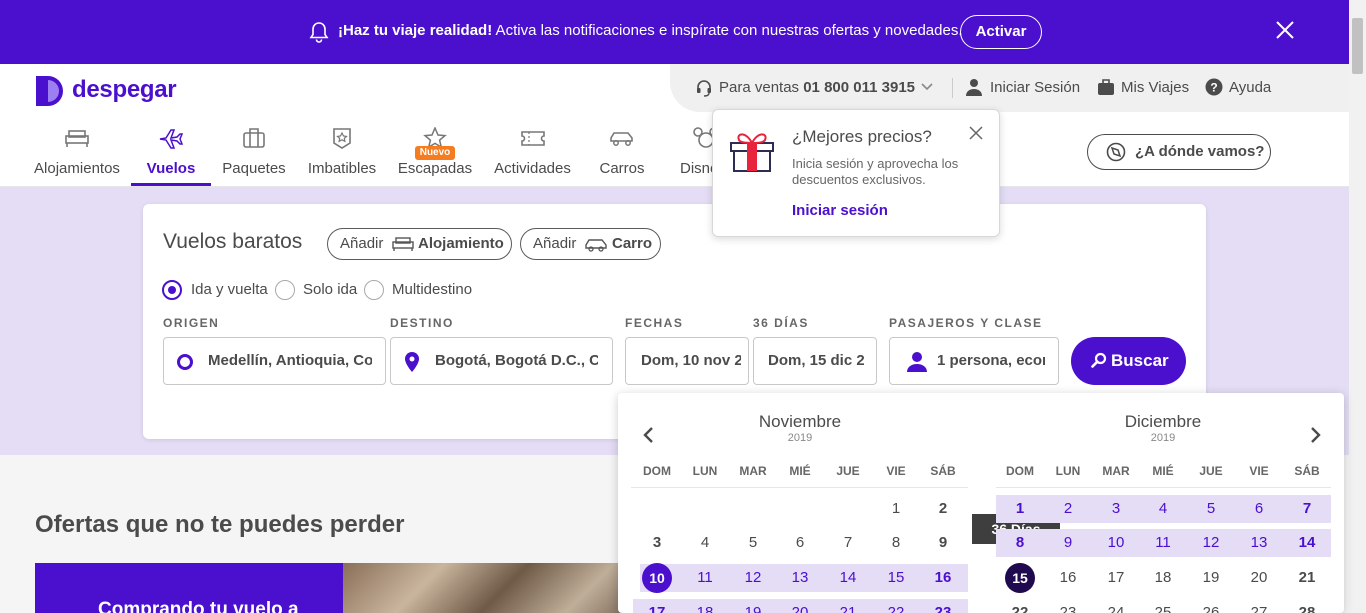 The height and width of the screenshot is (613, 1366). I want to click on origin-field: Medellín, Antioquia, Colombia, so click(274, 361).